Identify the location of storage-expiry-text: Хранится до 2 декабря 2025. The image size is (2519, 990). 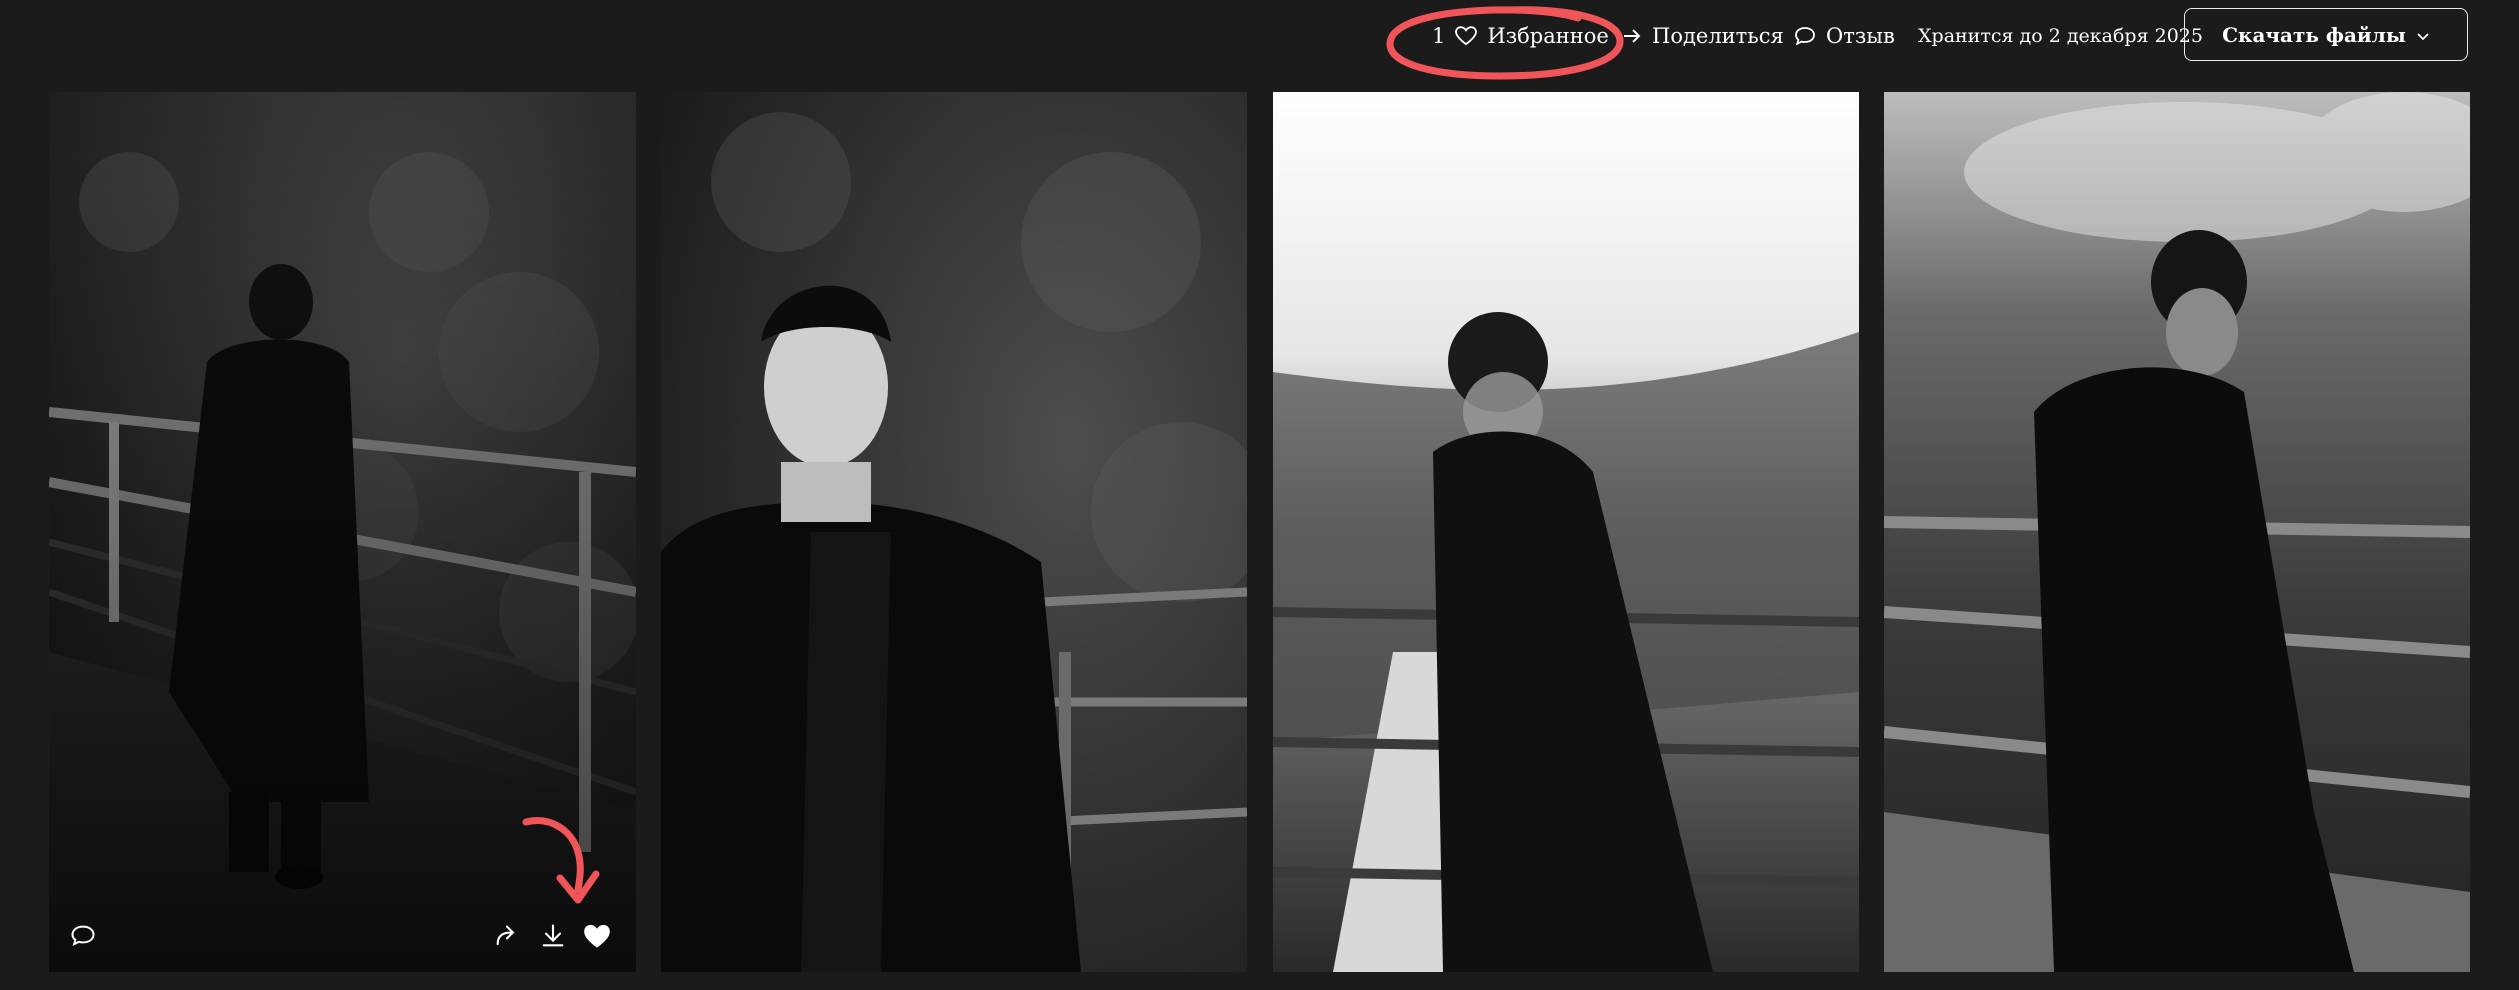
(2060, 36).